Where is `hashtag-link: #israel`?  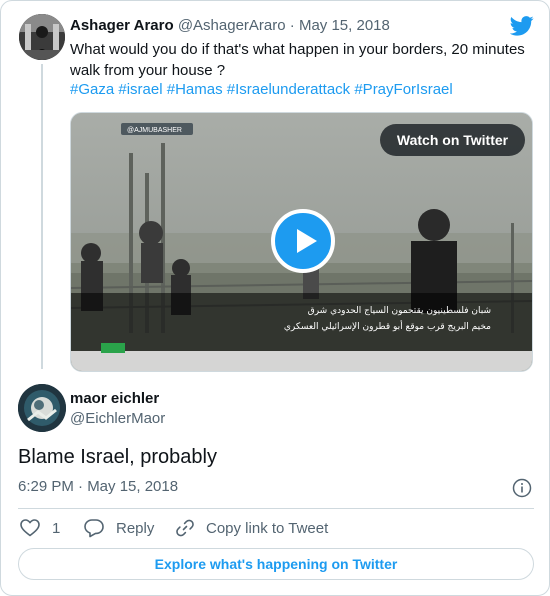
hashtag-link: #israel is located at coordinates (140, 89).